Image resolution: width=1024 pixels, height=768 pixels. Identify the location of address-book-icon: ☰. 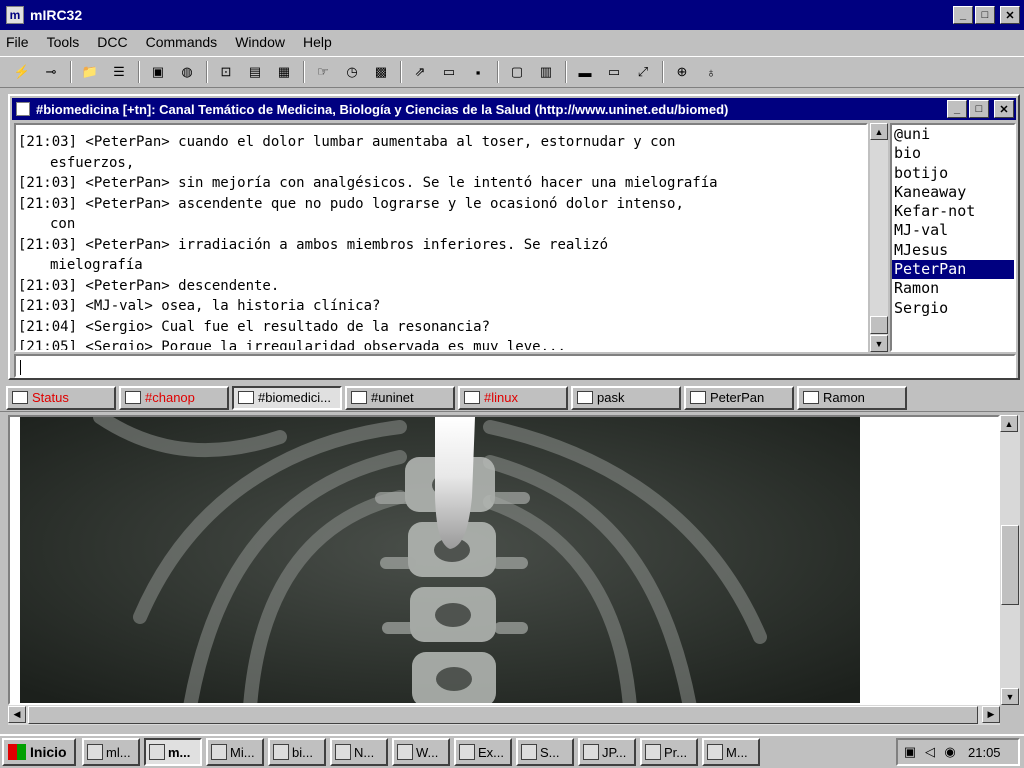
(119, 72).